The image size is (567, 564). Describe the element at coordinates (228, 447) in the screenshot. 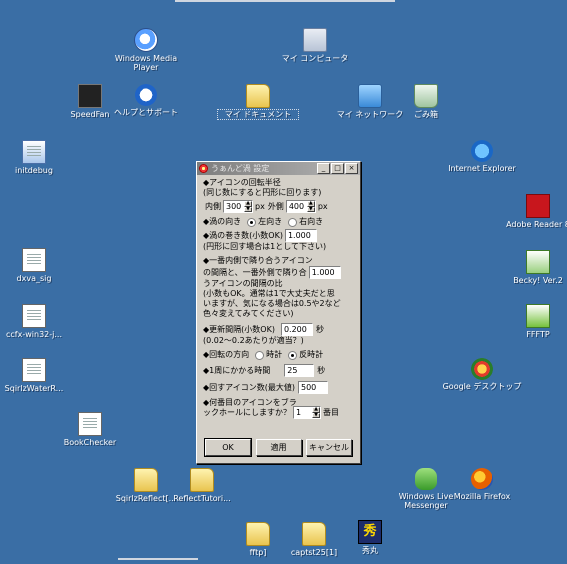

I see `ok-button: OK` at that location.